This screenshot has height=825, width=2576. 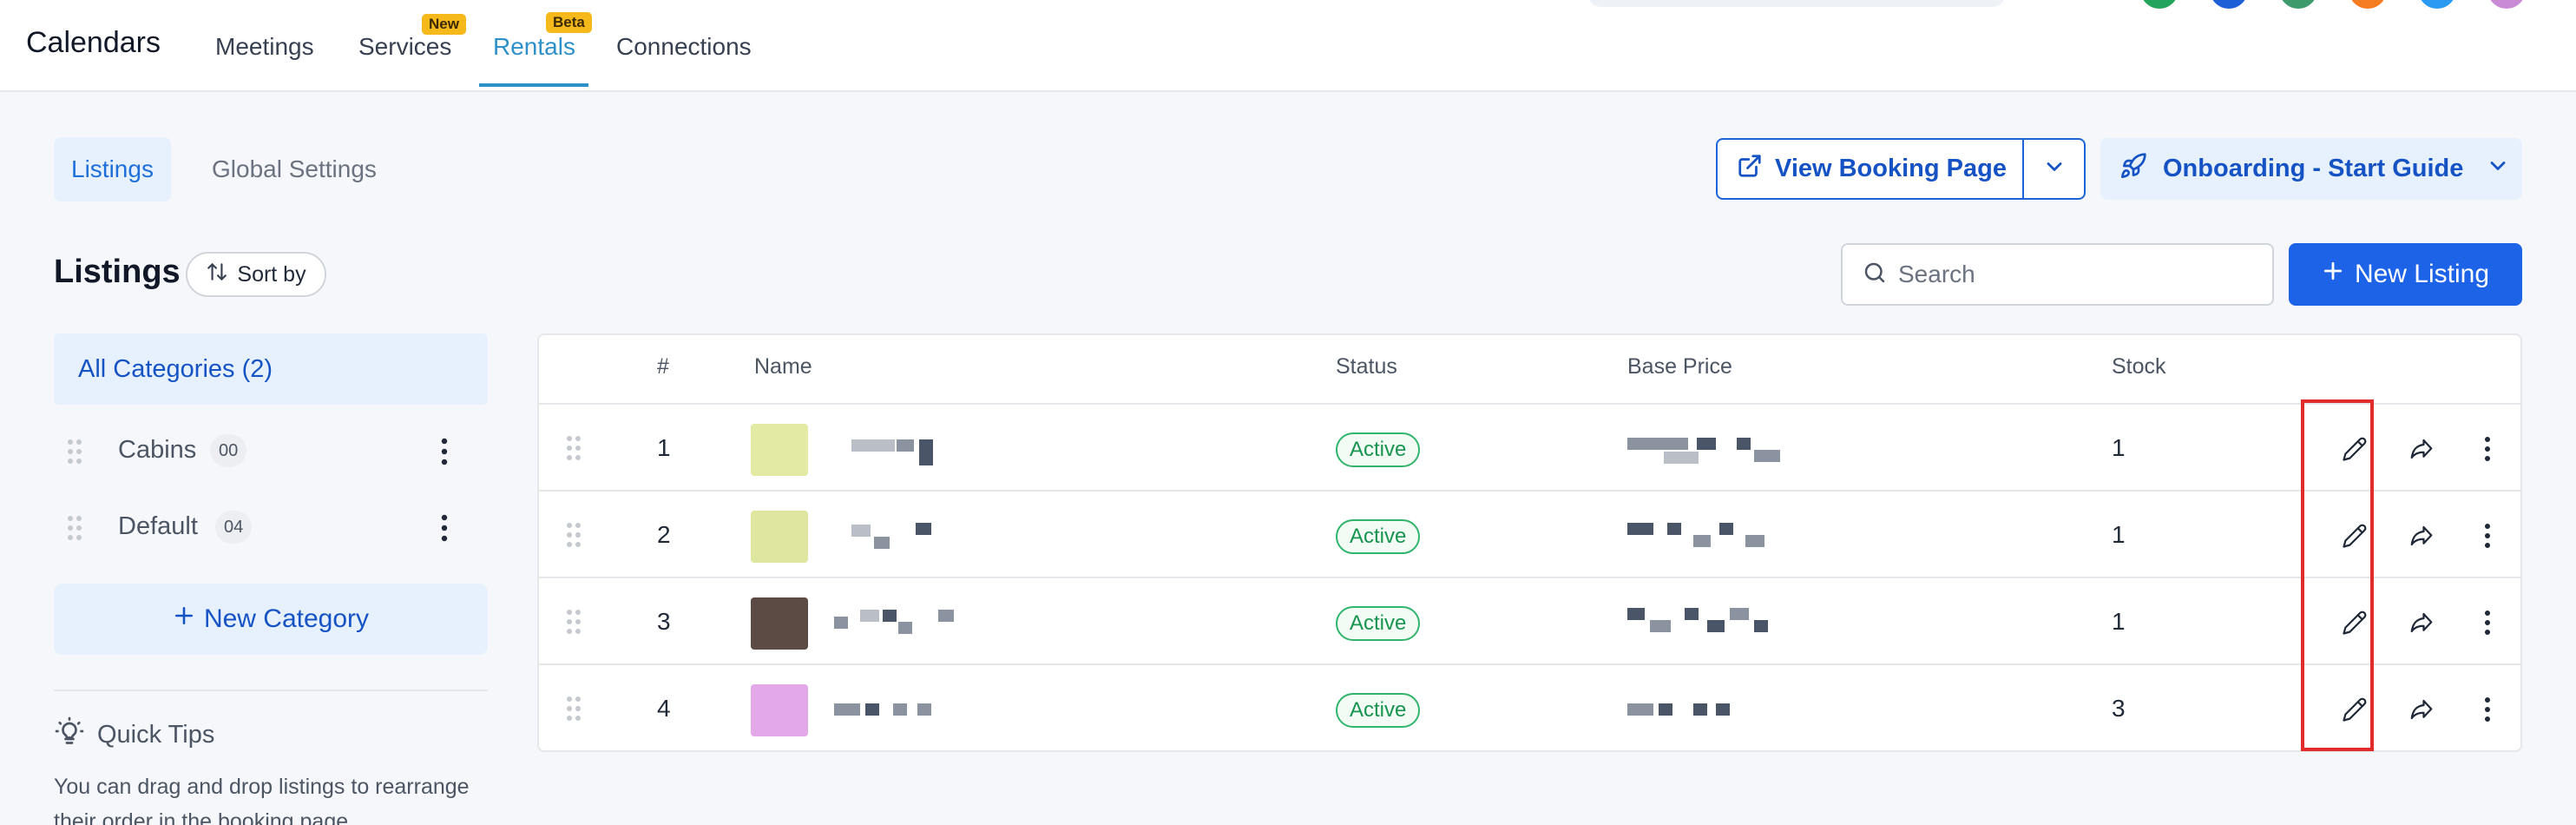 I want to click on category-item-default: Default 04, so click(x=271, y=528).